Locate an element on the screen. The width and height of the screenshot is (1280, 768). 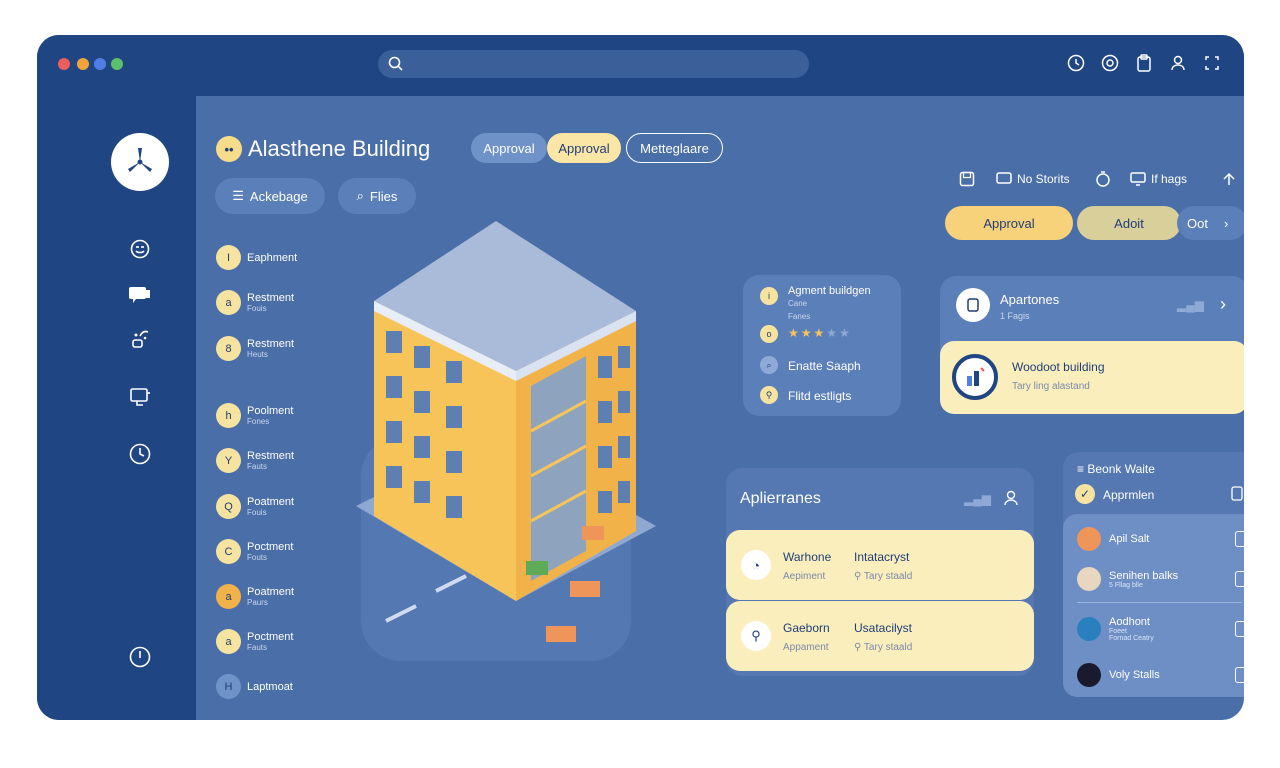
appliance-card: ⚲ Gaeborn Appament Usatacilyst ⚲ Tary staald is located at coordinates (880, 636).